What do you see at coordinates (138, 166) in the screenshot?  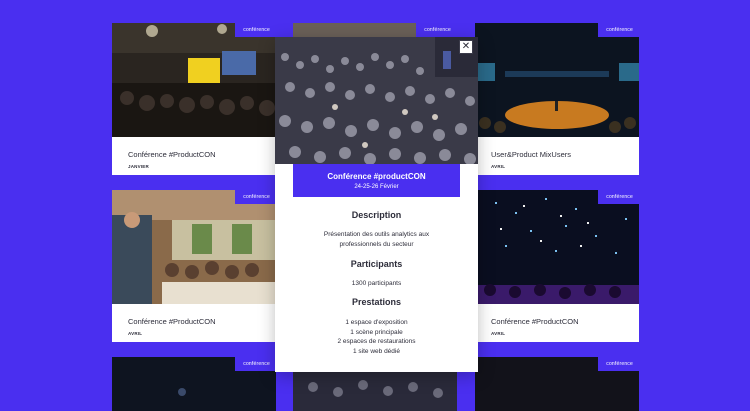 I see `event-month: JANVIER` at bounding box center [138, 166].